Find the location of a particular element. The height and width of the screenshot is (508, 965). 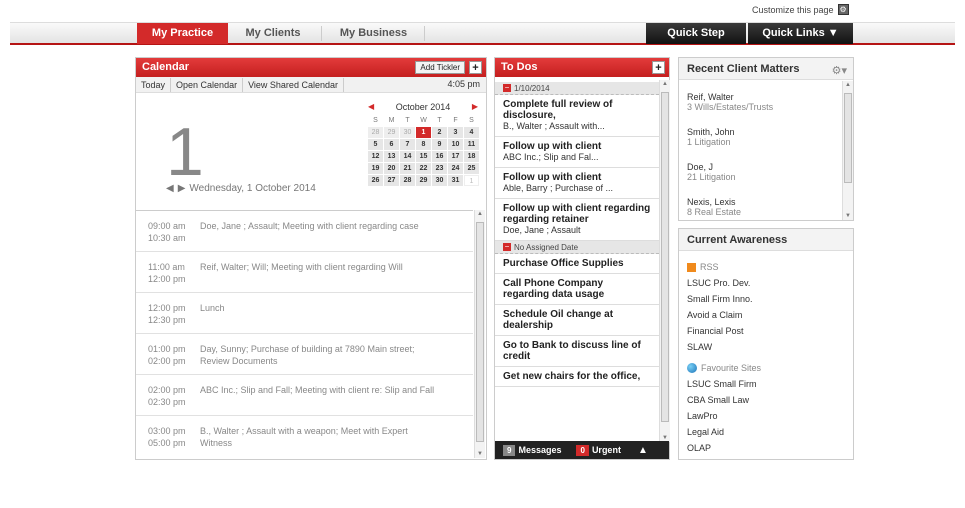

add-todo-icon: + is located at coordinates (658, 67).